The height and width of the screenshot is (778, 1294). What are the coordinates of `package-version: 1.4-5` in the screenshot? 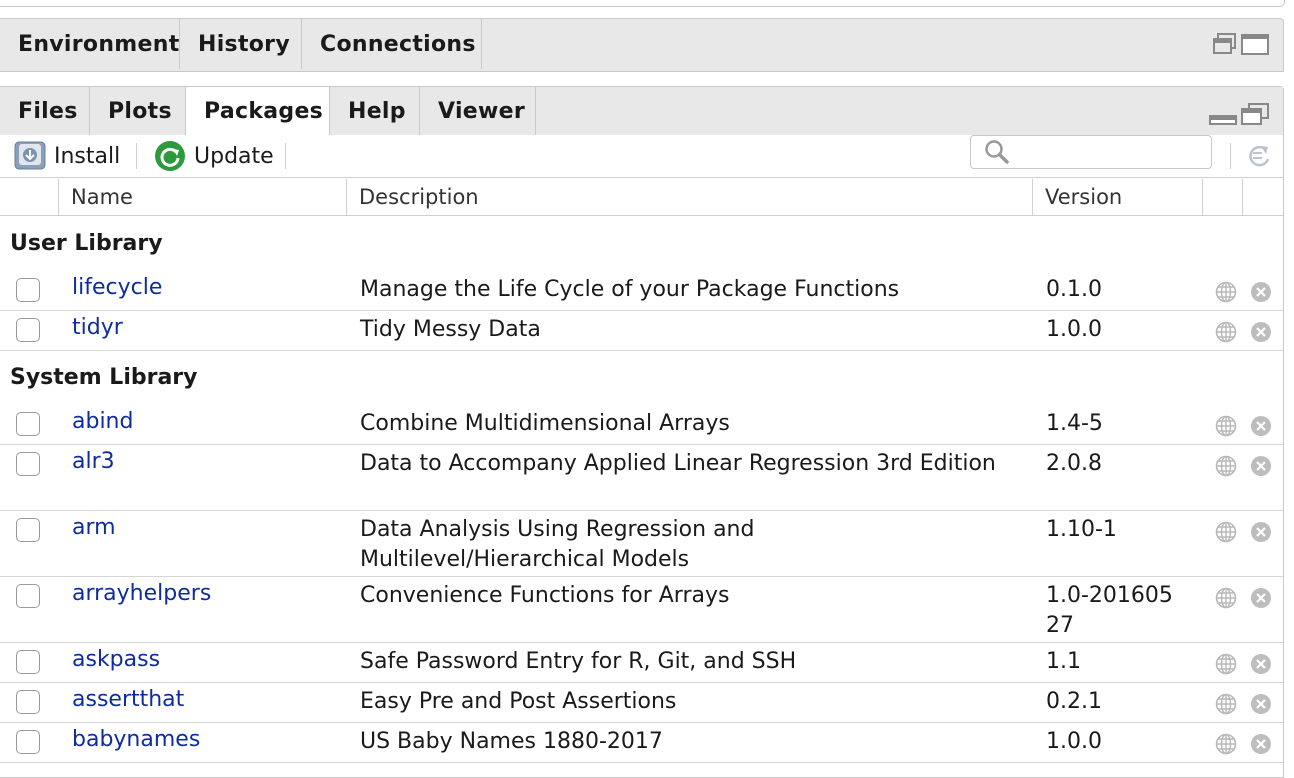 It's located at (1074, 423).